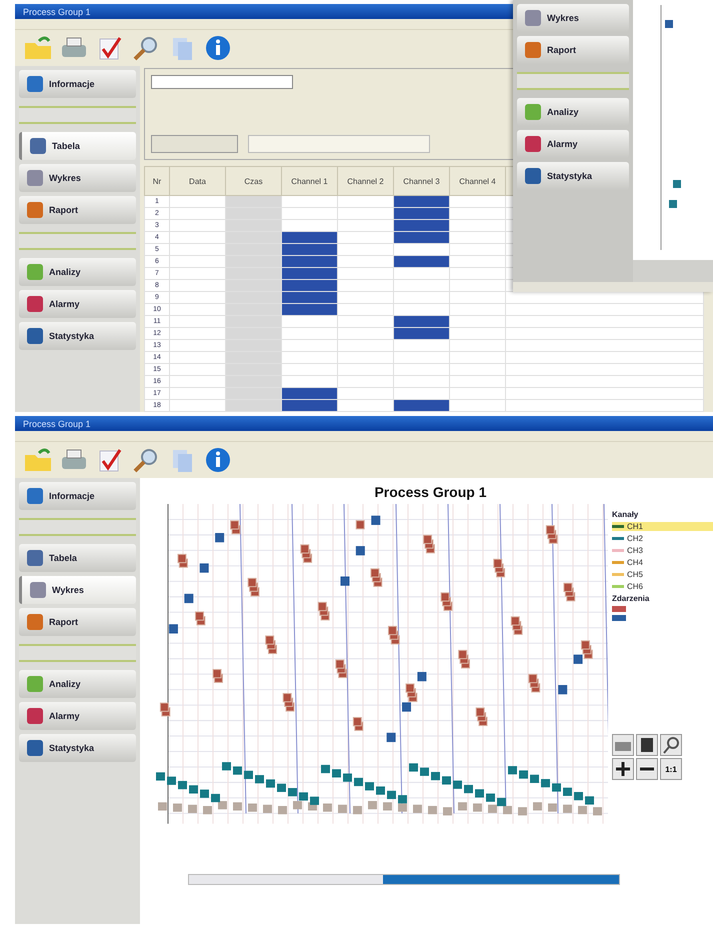 The image size is (713, 926). Describe the element at coordinates (404, 879) in the screenshot. I see `scroll-bar` at that location.